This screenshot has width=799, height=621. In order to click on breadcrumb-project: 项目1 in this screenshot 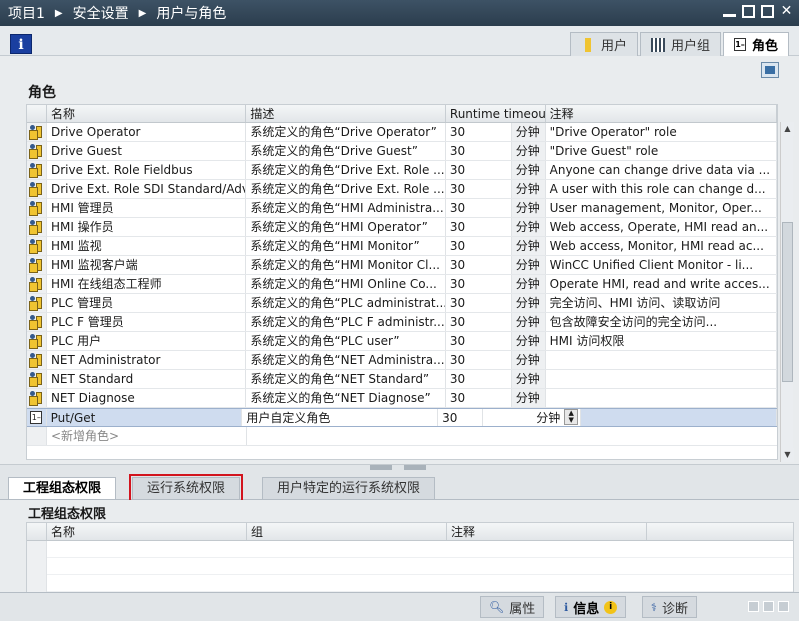, I will do `click(26, 13)`.